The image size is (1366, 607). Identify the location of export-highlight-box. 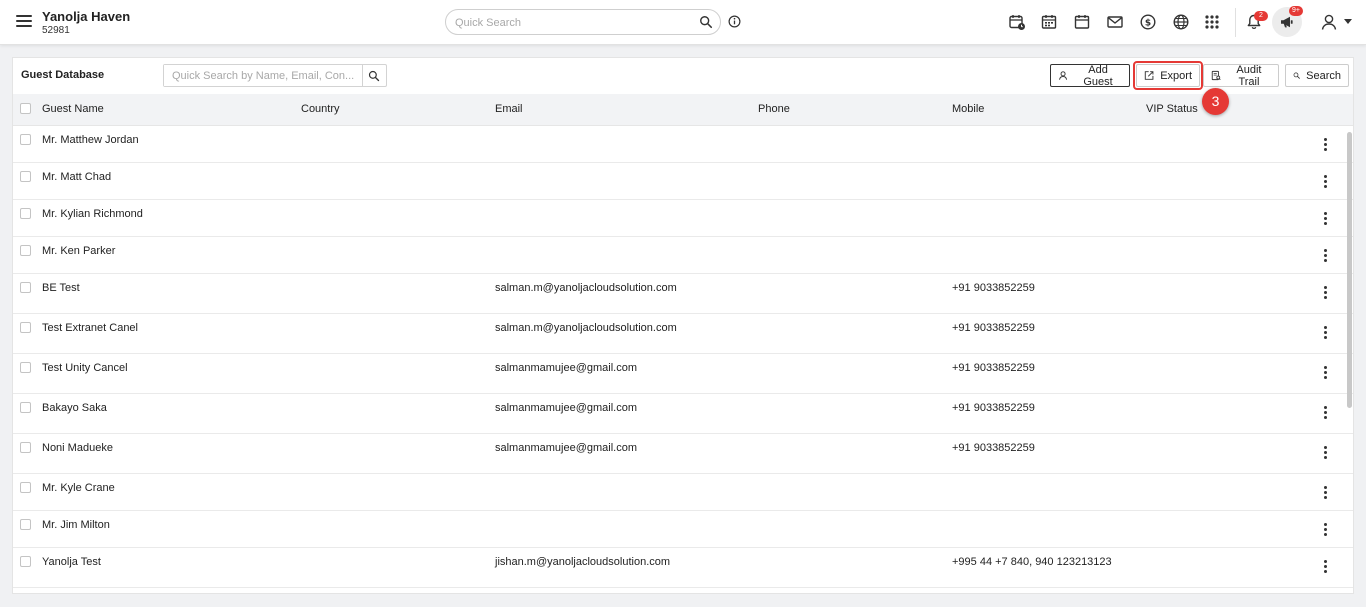
(1168, 75).